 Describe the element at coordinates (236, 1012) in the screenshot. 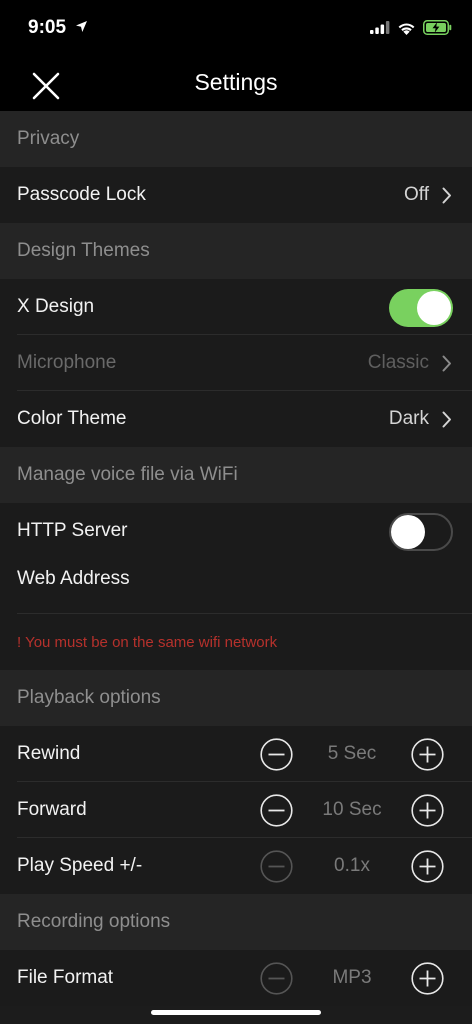

I see `home-indicator` at that location.